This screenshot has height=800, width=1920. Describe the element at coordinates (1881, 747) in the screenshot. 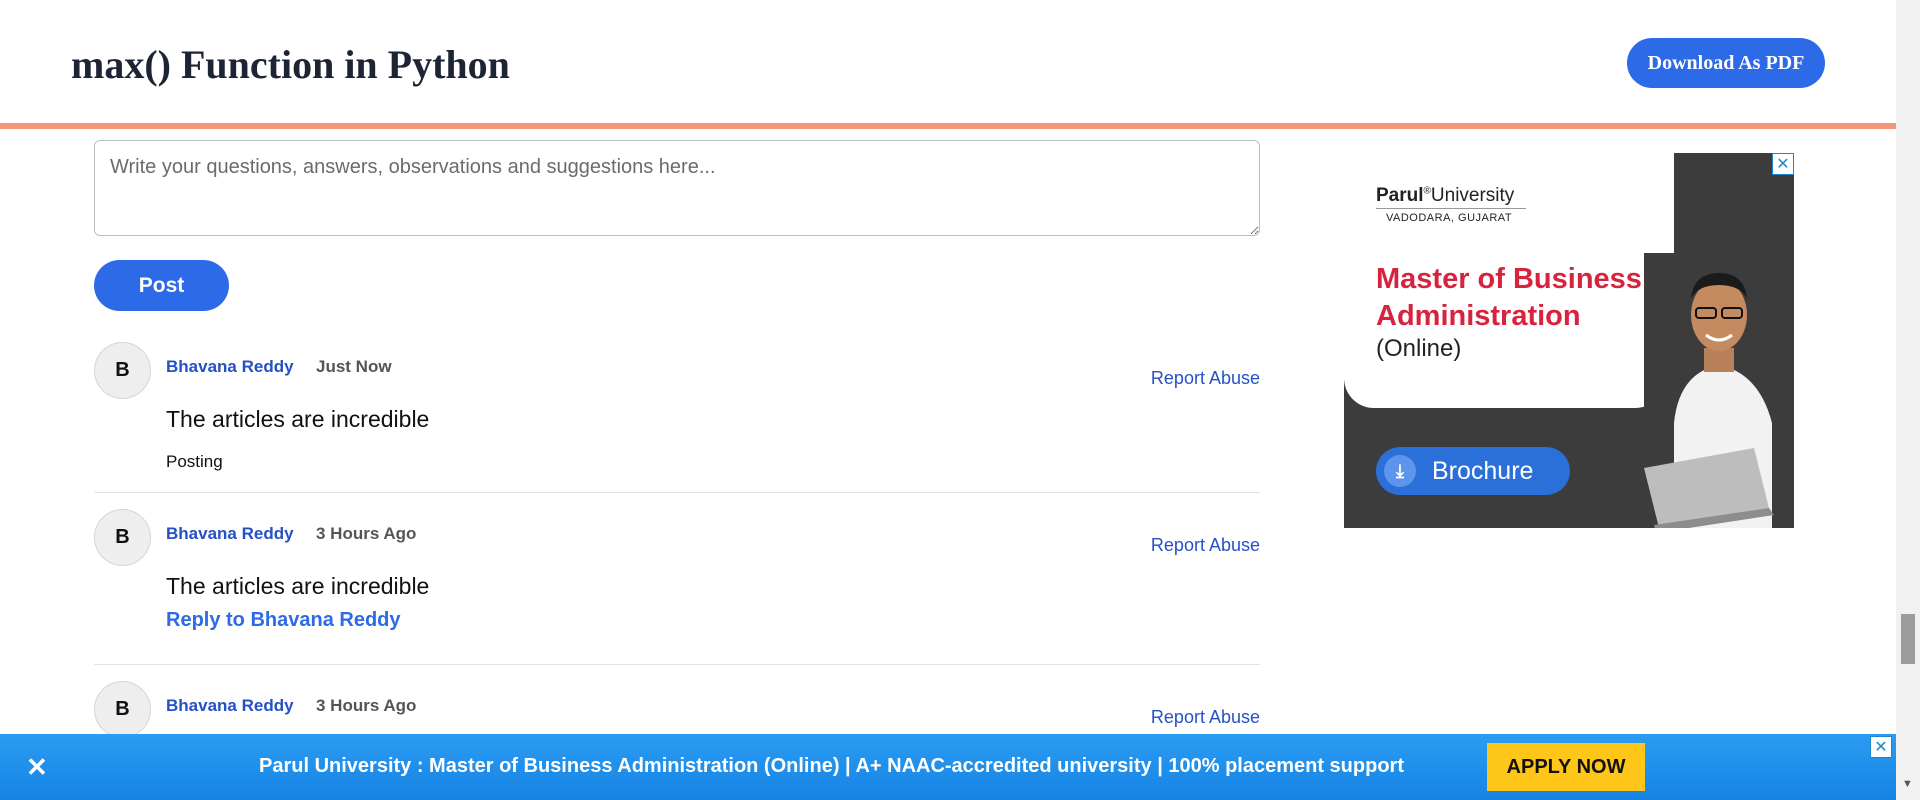

I see `banner-ad-close-icon: ✕` at that location.